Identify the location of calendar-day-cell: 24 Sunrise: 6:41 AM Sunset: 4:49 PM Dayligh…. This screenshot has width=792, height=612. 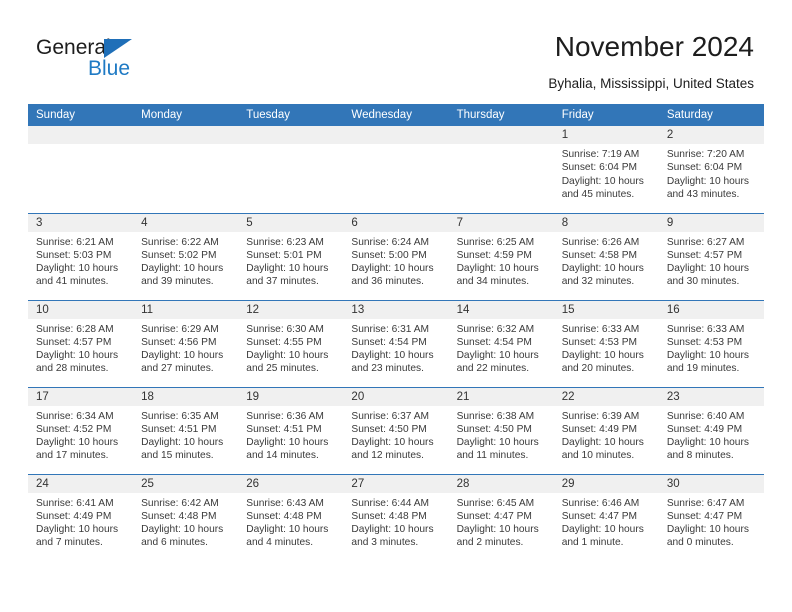
(81, 517).